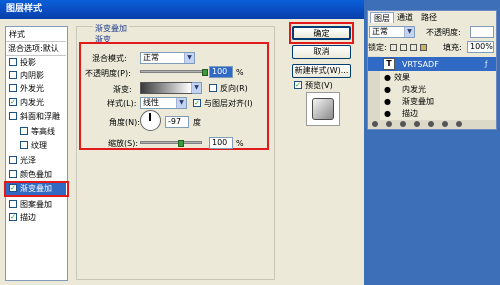  What do you see at coordinates (37, 34) in the screenshot?
I see `style-list-header: 样式` at bounding box center [37, 34].